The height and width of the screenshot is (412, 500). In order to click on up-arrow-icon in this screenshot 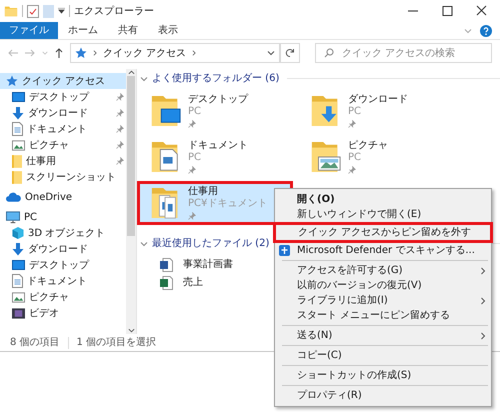, I will do `click(59, 53)`.